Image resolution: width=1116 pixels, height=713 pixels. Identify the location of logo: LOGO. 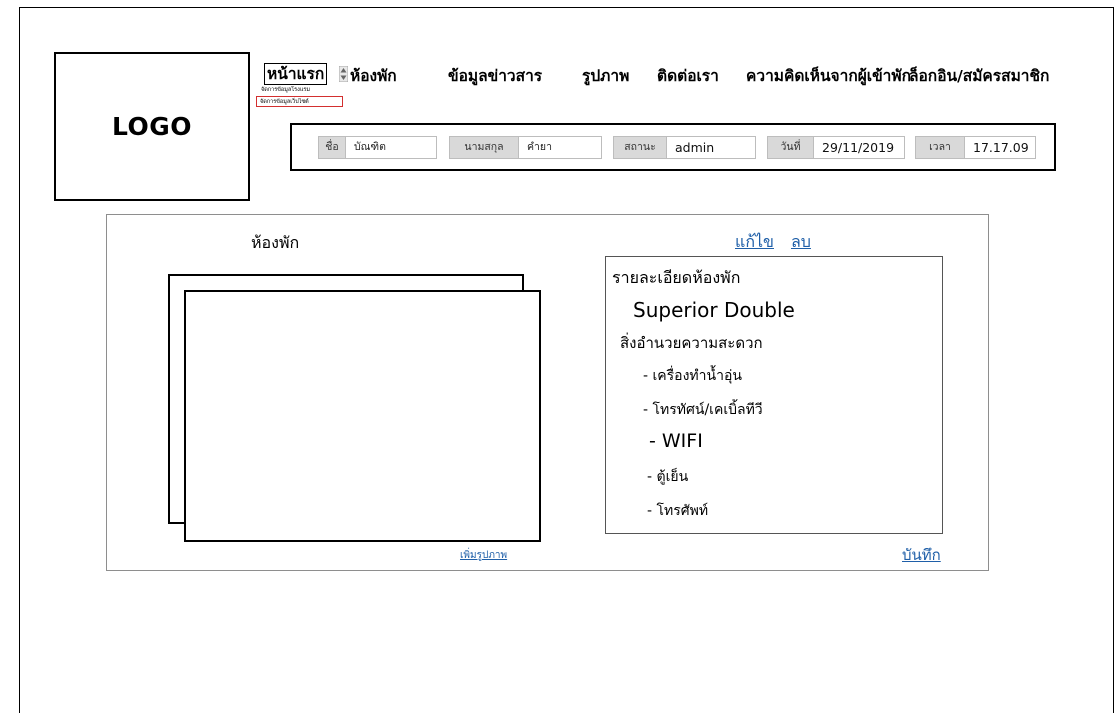
(152, 126).